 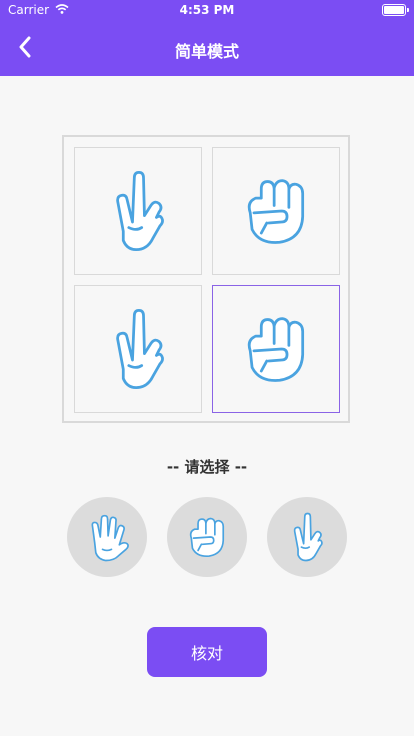 I want to click on choice-paper-button, so click(x=107, y=537).